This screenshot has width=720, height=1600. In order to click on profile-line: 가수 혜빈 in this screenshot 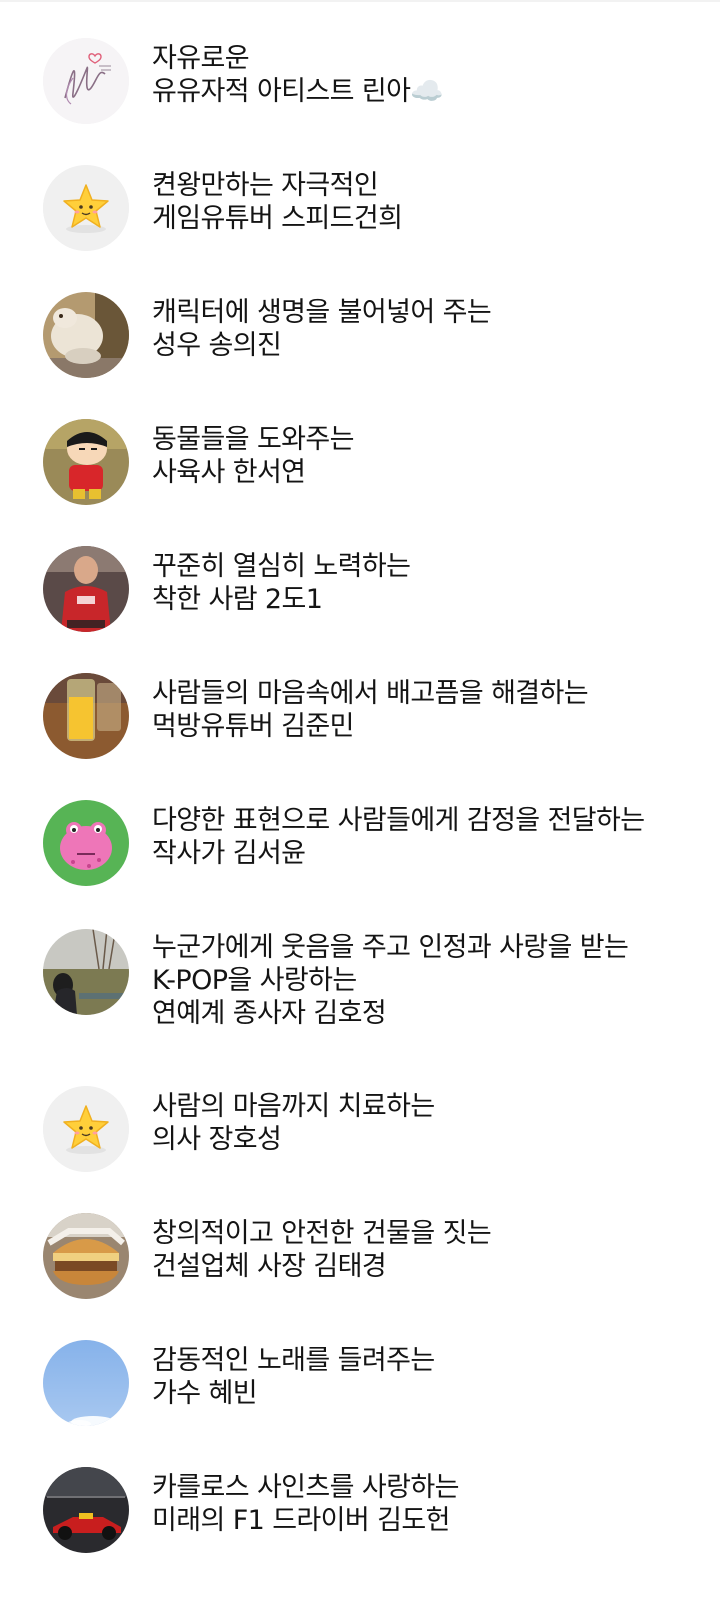, I will do `click(205, 1393)`.